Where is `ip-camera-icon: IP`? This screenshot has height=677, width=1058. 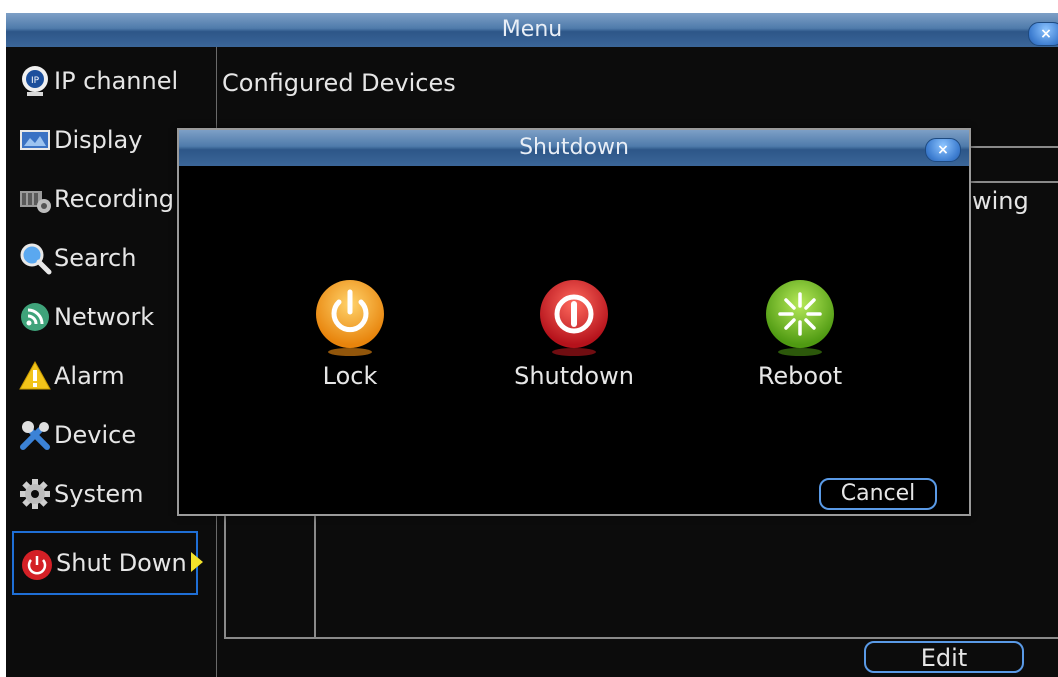 ip-camera-icon: IP is located at coordinates (35, 79).